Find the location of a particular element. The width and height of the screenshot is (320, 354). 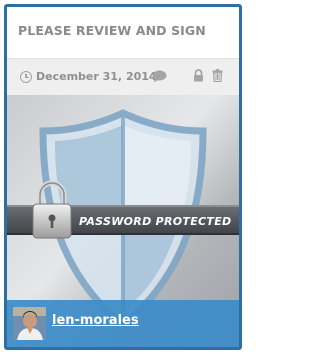

trash-icon is located at coordinates (217, 75).